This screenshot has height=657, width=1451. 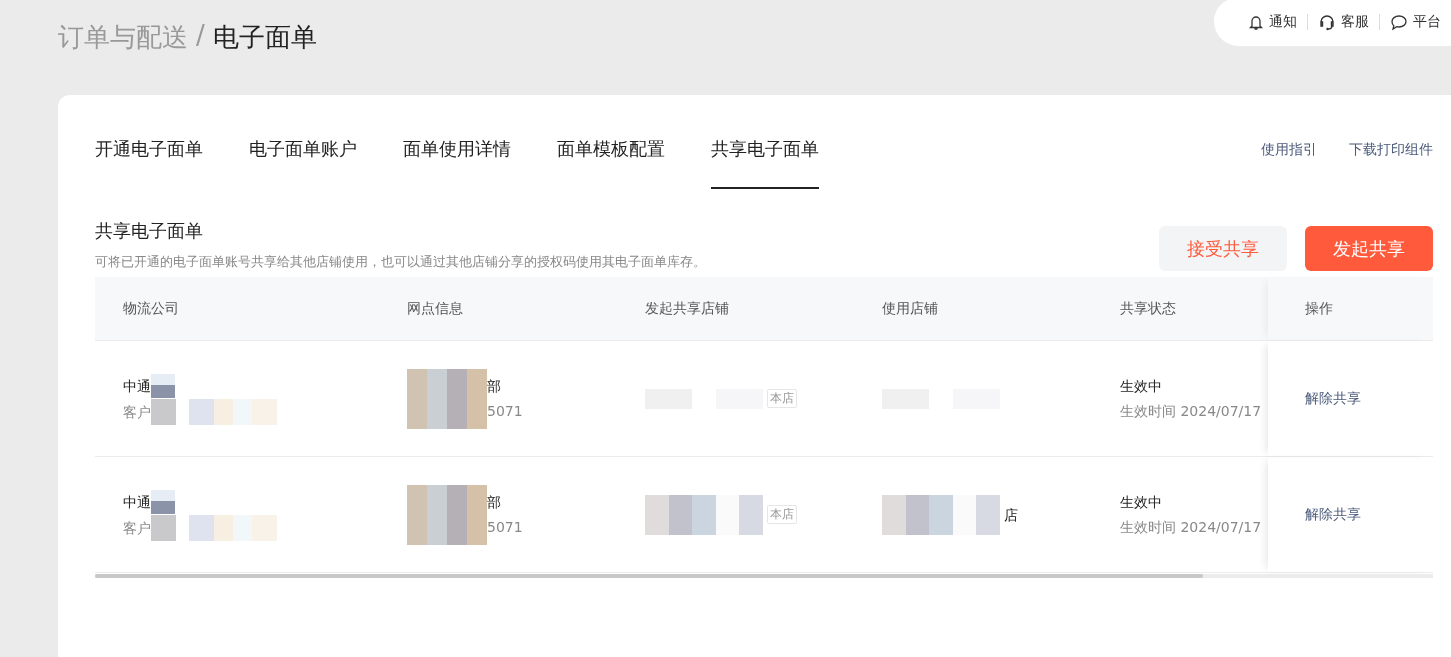 What do you see at coordinates (457, 157) in the screenshot?
I see `tab: 面单使用详情` at bounding box center [457, 157].